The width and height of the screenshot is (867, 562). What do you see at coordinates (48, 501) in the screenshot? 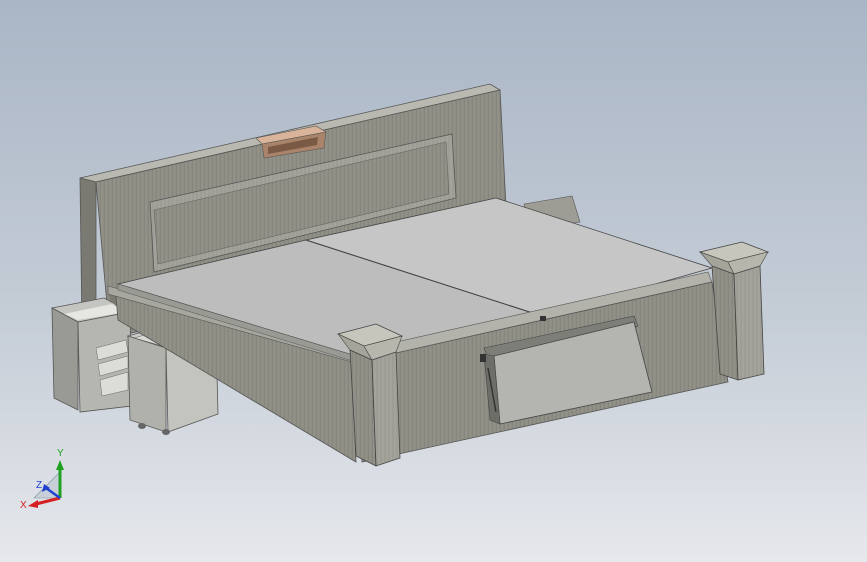
I see `x-axis-line` at bounding box center [48, 501].